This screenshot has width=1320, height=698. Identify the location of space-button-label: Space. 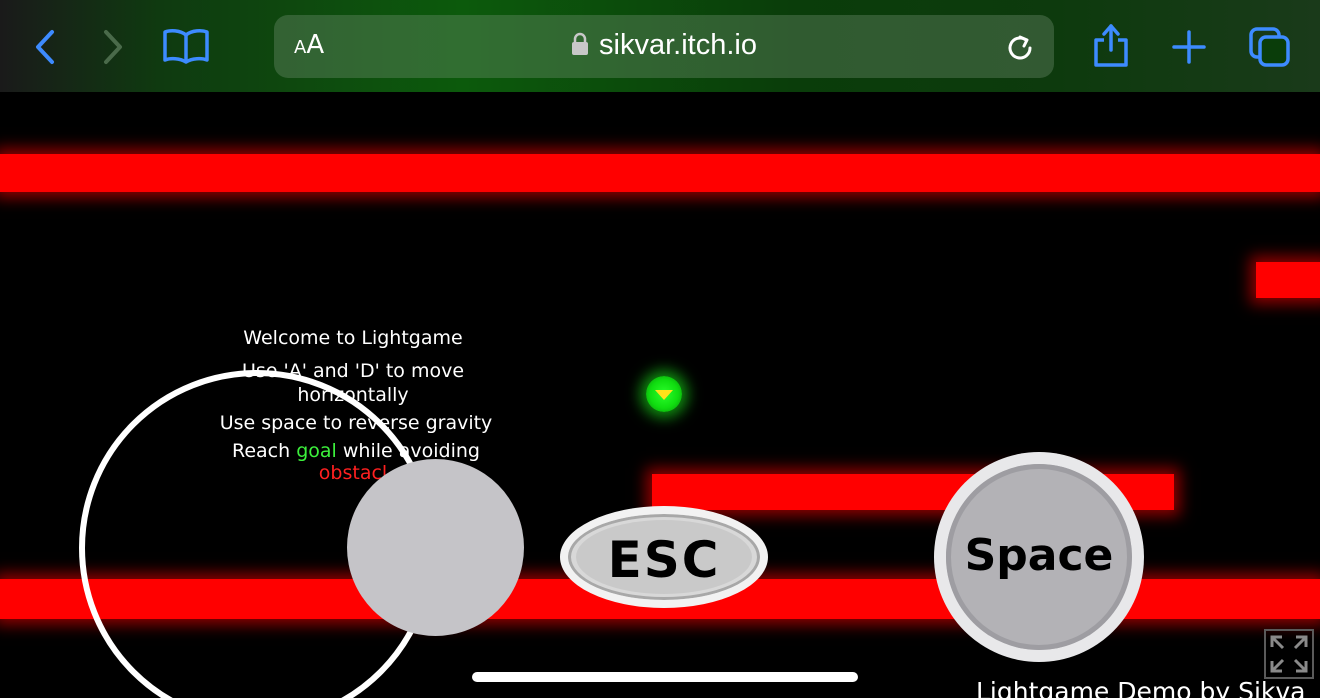
(1039, 555).